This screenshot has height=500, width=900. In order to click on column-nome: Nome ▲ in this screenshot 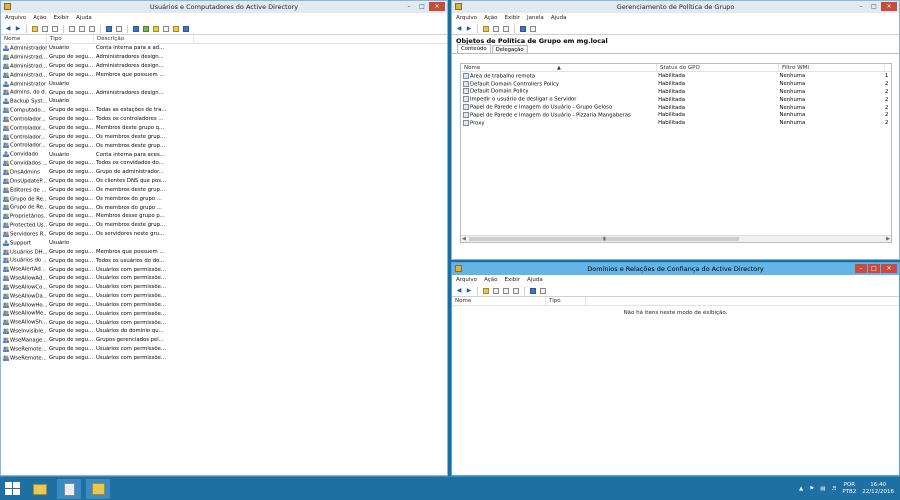, I will do `click(559, 67)`.